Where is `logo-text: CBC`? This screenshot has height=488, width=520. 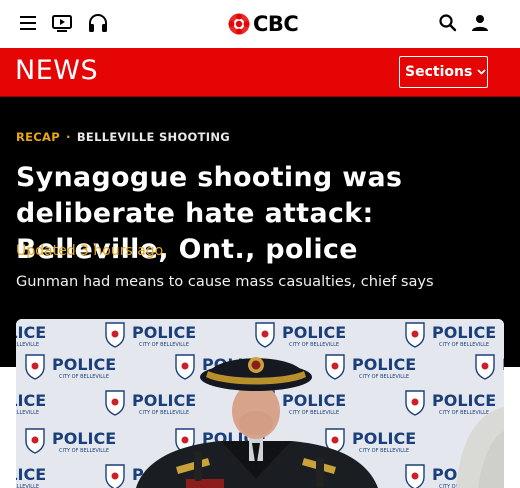
logo-text: CBC is located at coordinates (276, 24).